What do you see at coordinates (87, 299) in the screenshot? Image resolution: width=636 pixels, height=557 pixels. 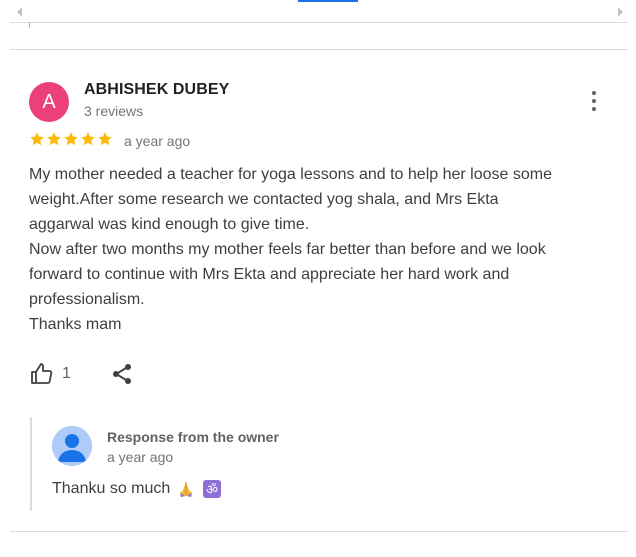 I see `review-text-line: professionalism.` at bounding box center [87, 299].